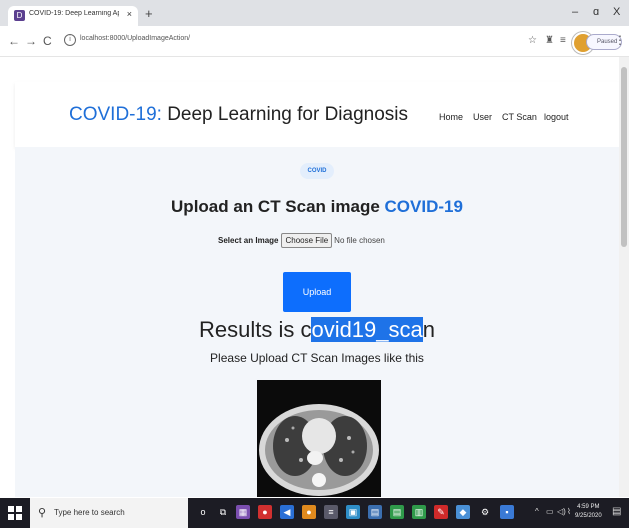  What do you see at coordinates (353, 512) in the screenshot?
I see `app-icon-6: ▣` at bounding box center [353, 512].